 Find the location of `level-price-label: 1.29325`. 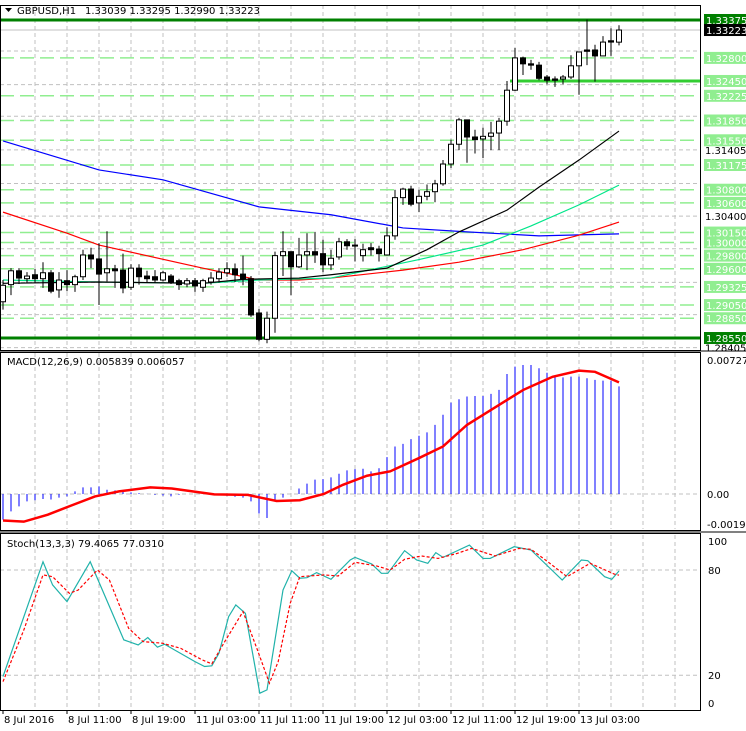

level-price-label: 1.29325 is located at coordinates (726, 288).